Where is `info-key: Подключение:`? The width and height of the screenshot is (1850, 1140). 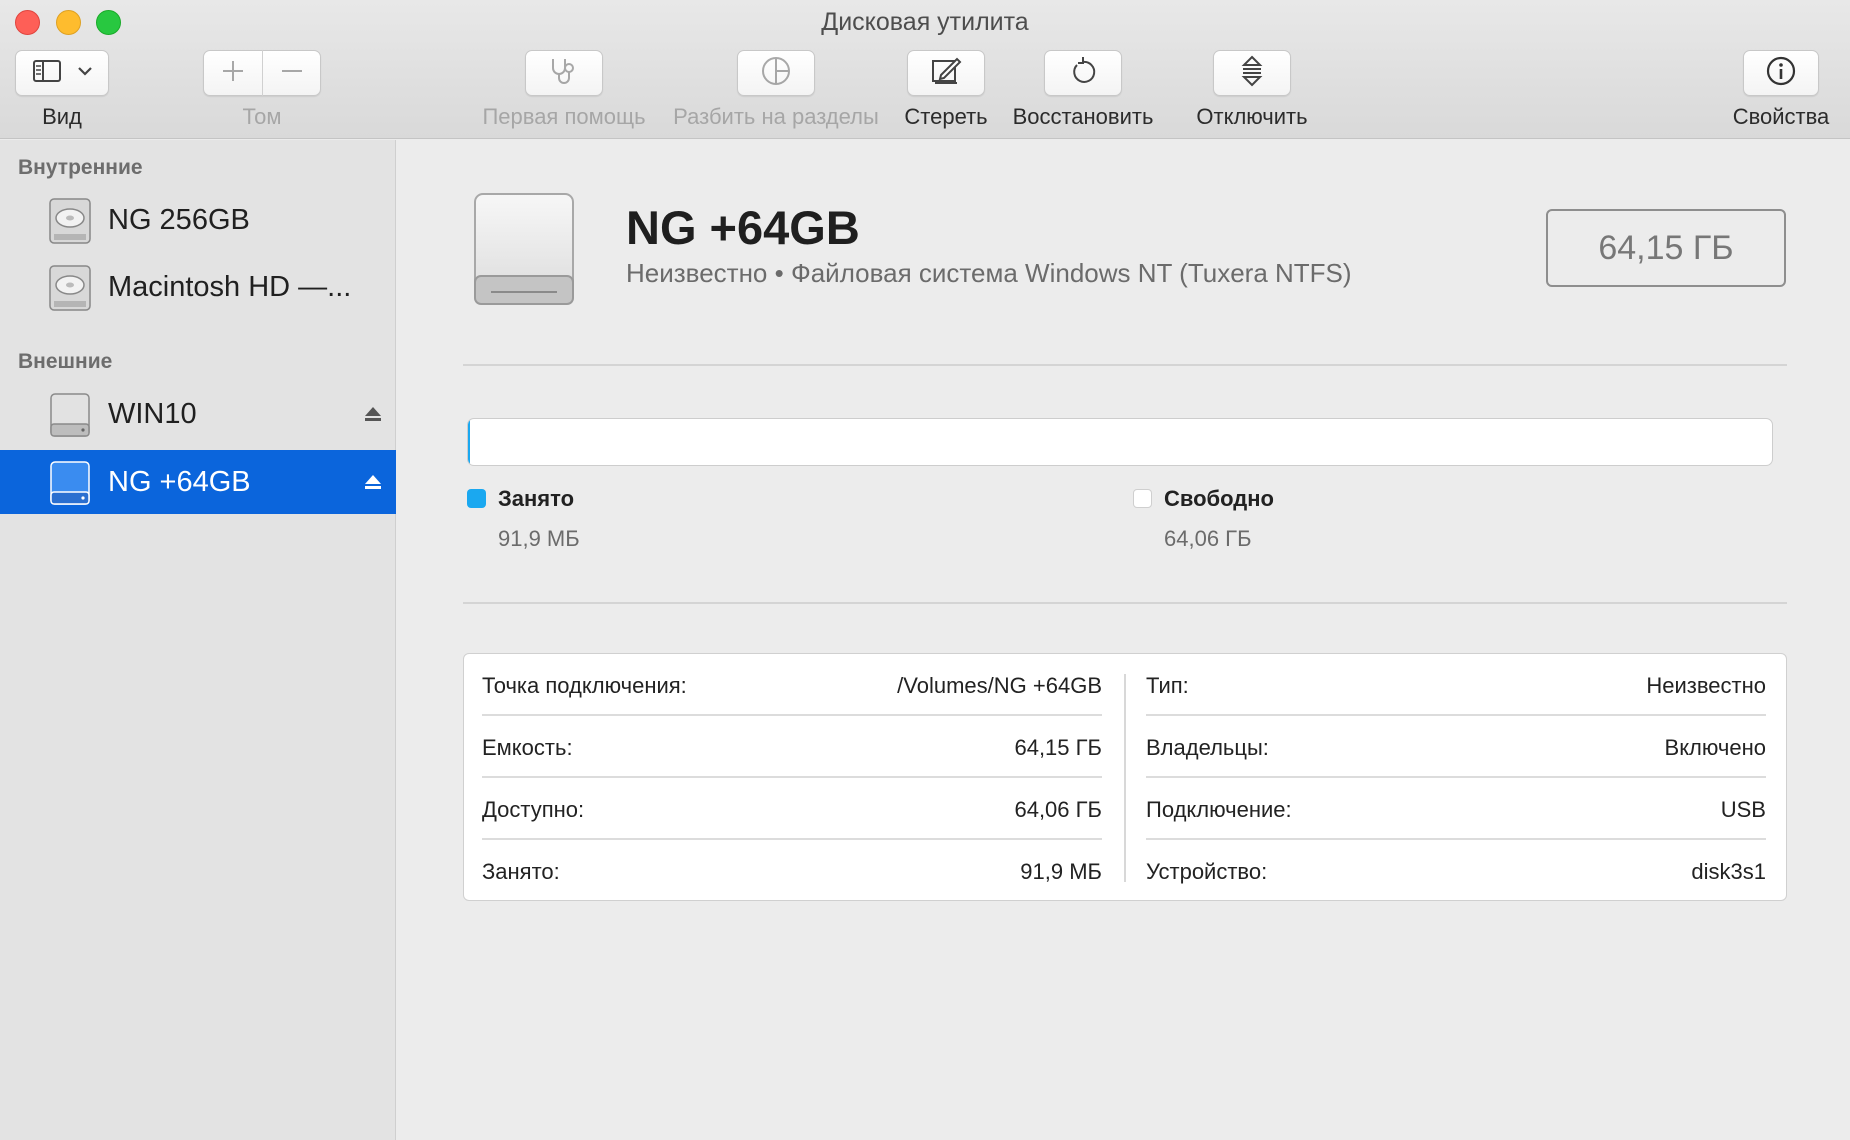
info-key: Подключение: is located at coordinates (1219, 809).